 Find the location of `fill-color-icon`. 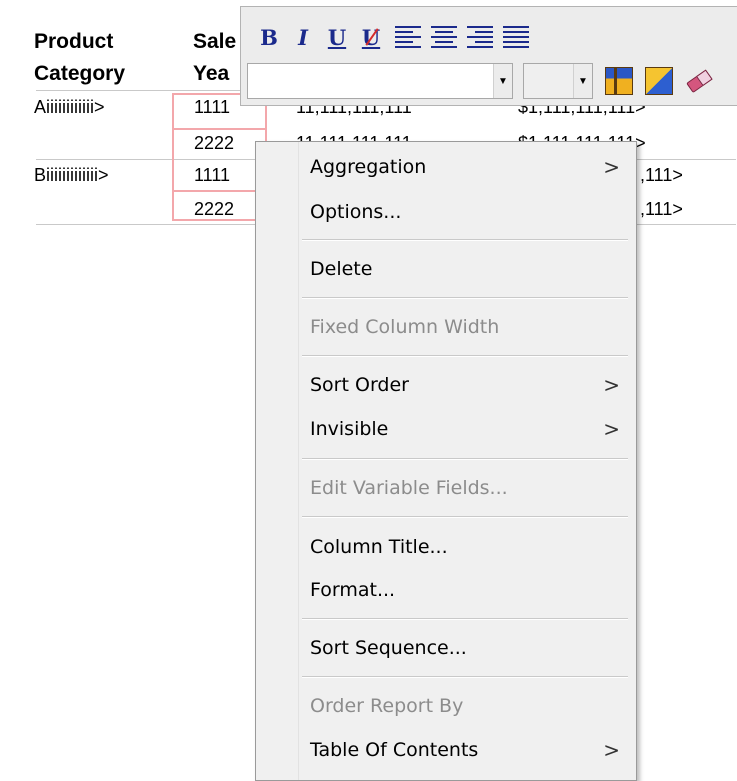

fill-color-icon is located at coordinates (659, 81).